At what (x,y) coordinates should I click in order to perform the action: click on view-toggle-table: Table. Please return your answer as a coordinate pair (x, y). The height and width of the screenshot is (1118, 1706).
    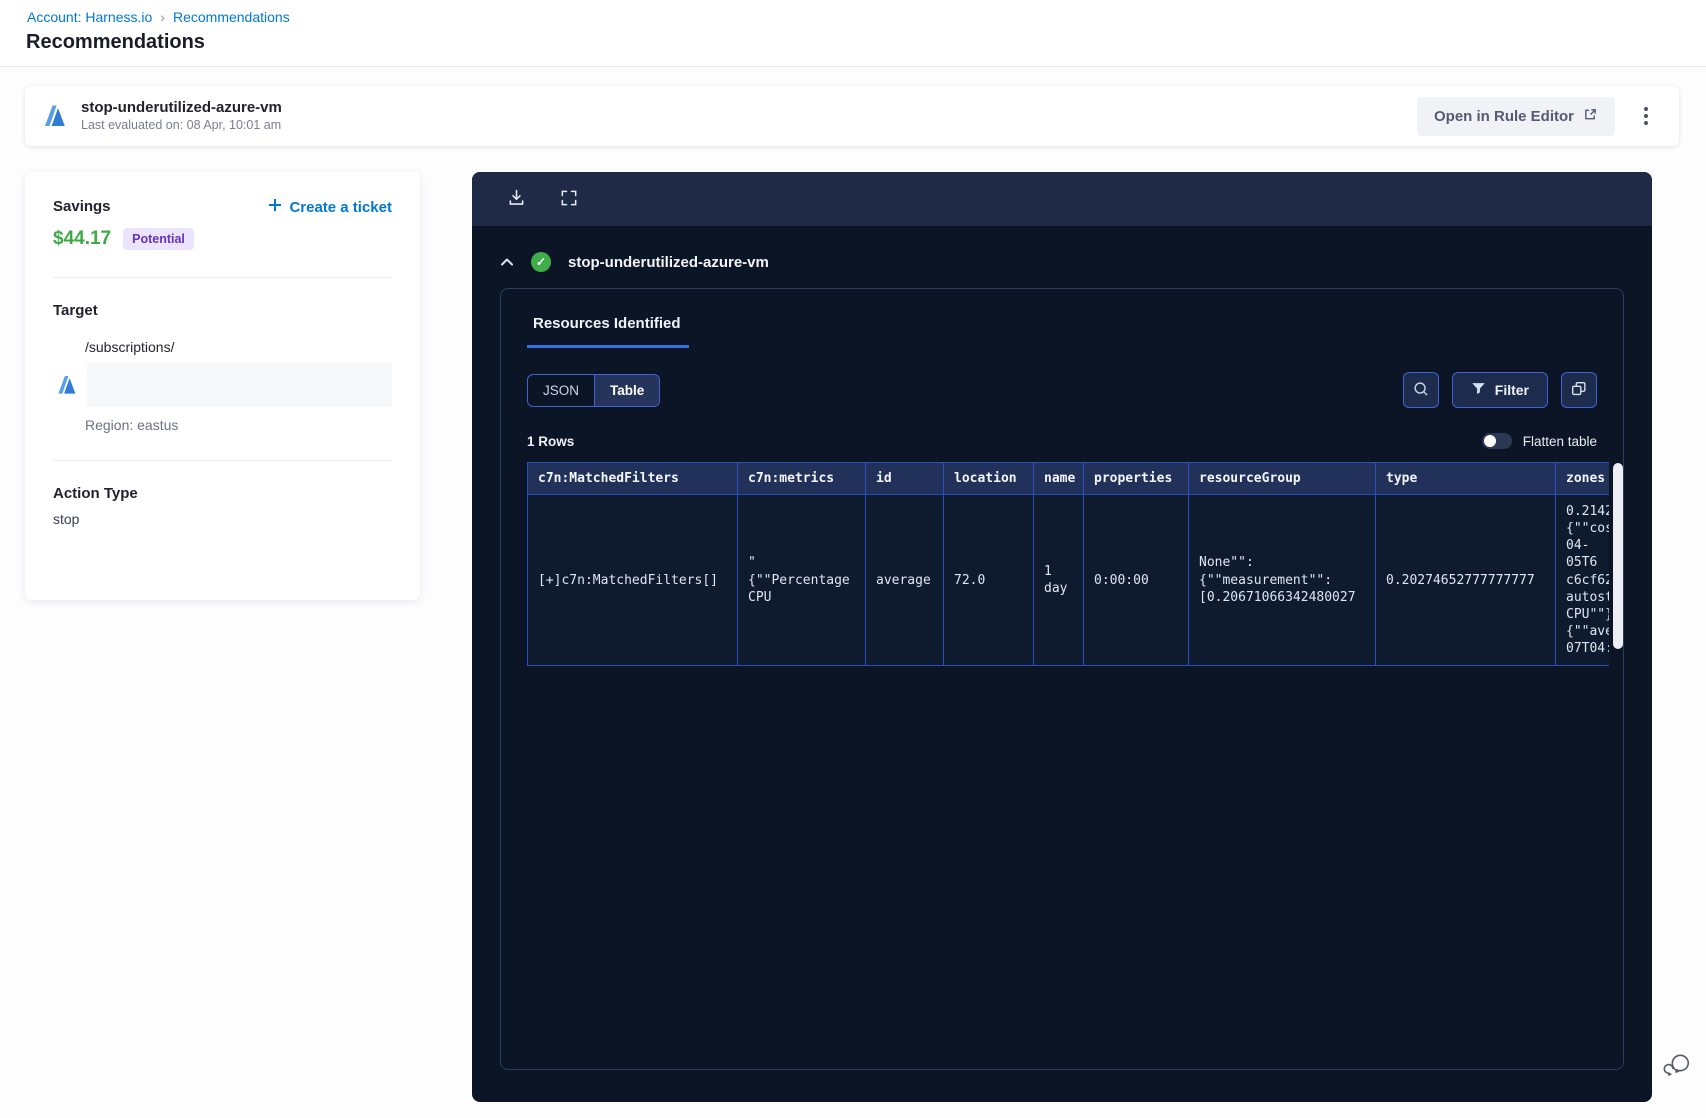
    Looking at the image, I should click on (627, 390).